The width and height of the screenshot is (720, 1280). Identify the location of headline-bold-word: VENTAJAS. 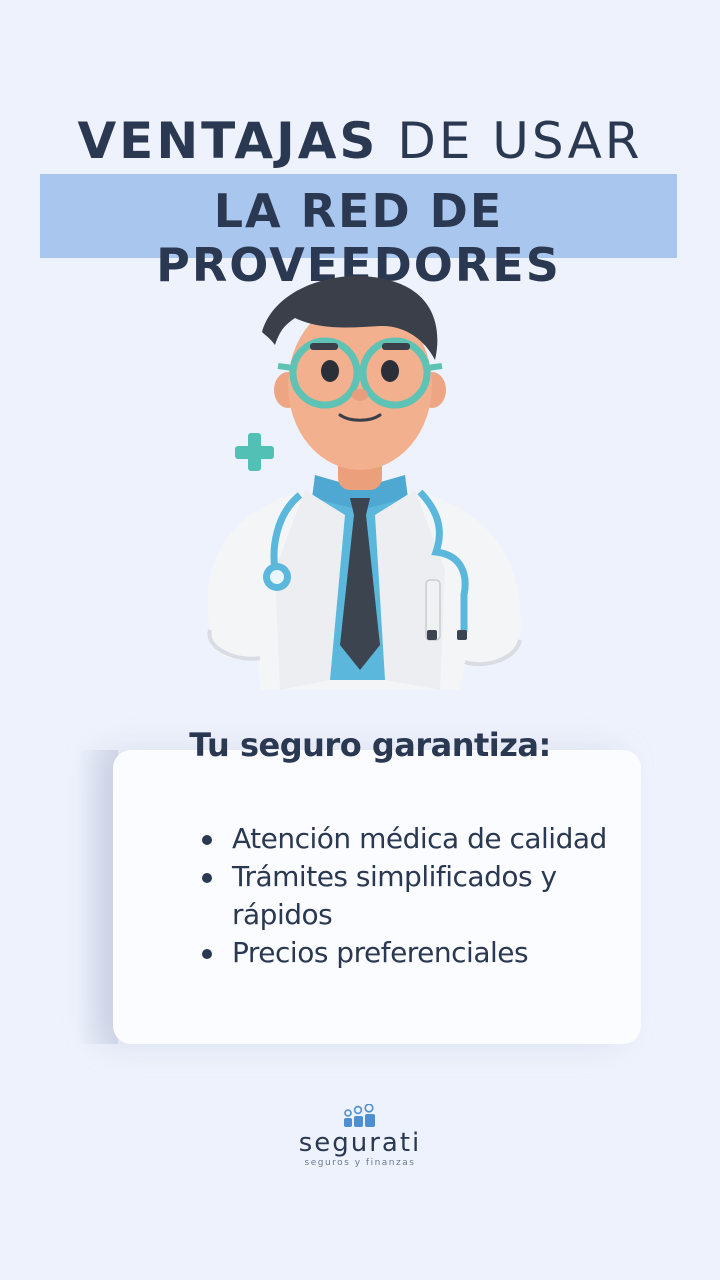
(228, 141).